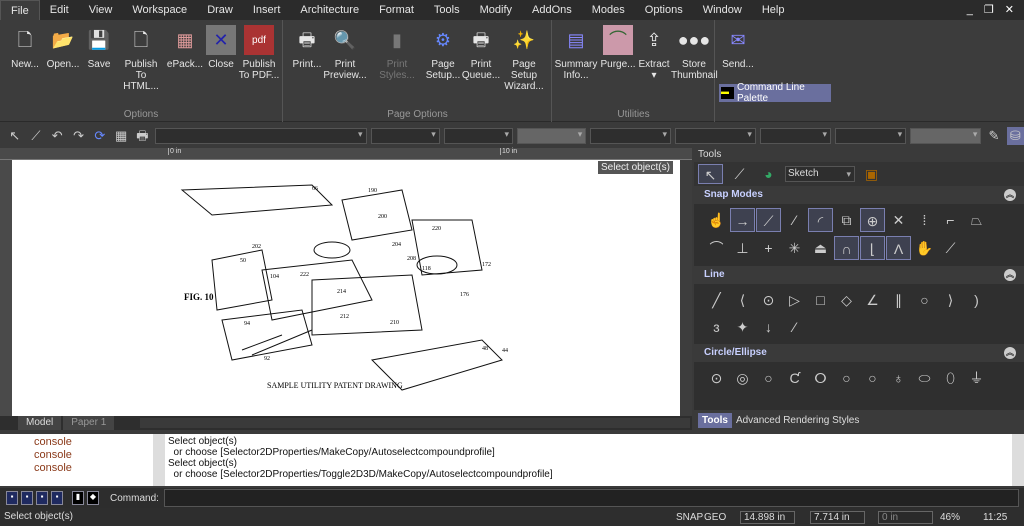 Image resolution: width=1024 pixels, height=526 pixels. I want to click on mode-select: Sketch, so click(820, 174).